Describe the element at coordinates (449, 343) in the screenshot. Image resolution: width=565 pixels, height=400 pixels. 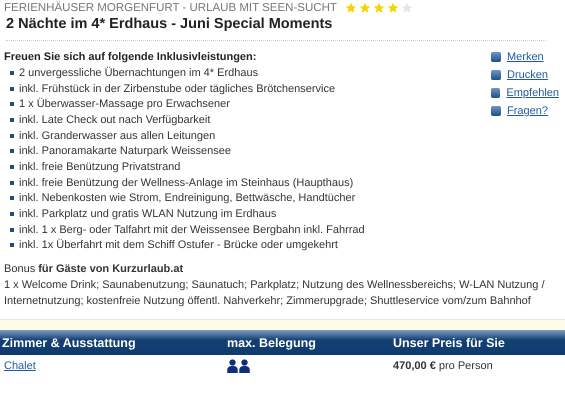
I see `column-header: Unser Preis für Sie` at that location.